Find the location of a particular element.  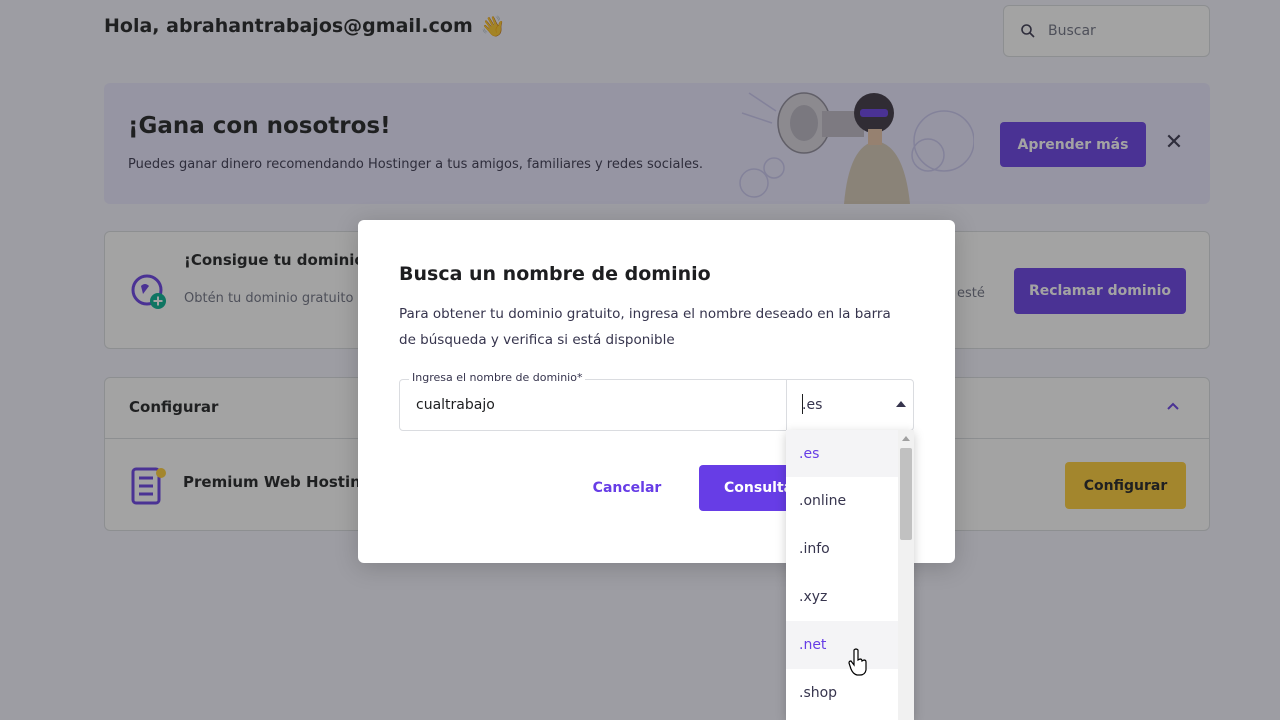

hand-pointer-icon is located at coordinates (857, 662).